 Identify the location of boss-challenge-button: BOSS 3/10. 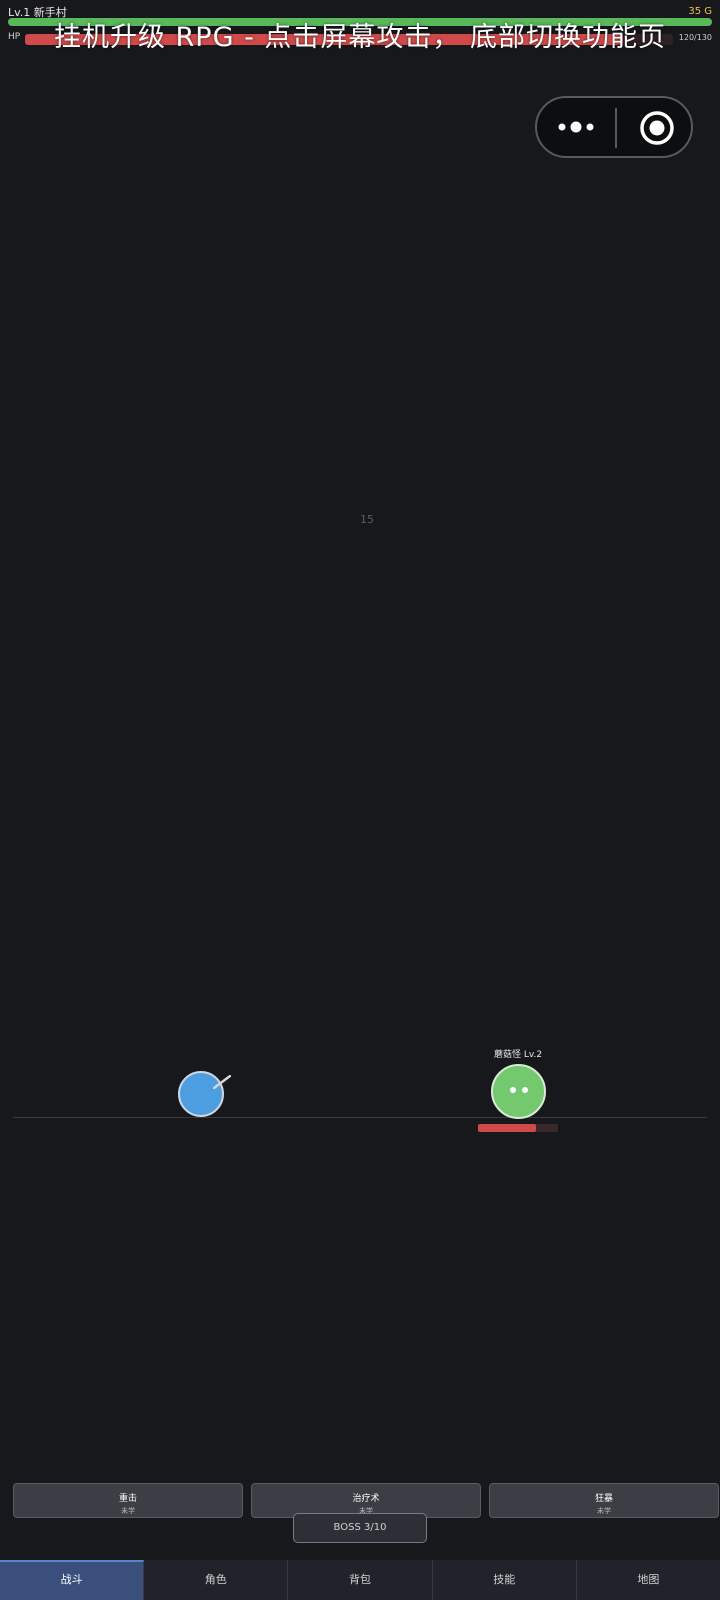
(360, 1528).